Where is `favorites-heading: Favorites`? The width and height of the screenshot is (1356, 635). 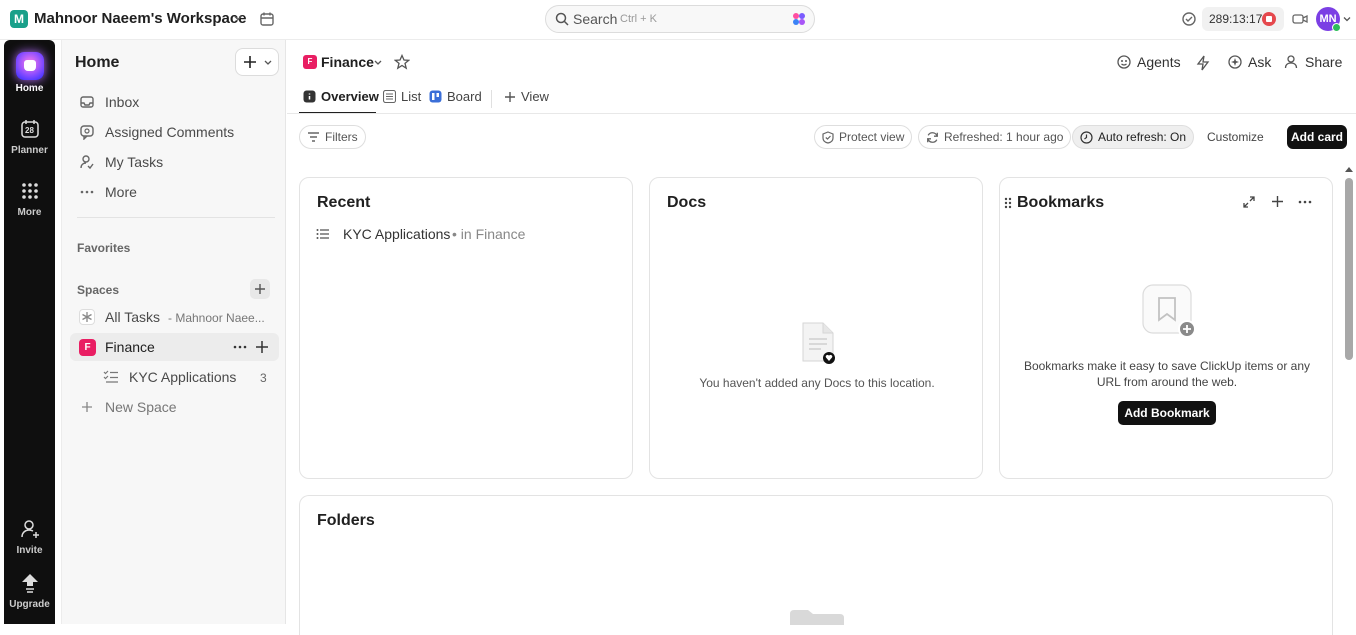 favorites-heading: Favorites is located at coordinates (103, 248).